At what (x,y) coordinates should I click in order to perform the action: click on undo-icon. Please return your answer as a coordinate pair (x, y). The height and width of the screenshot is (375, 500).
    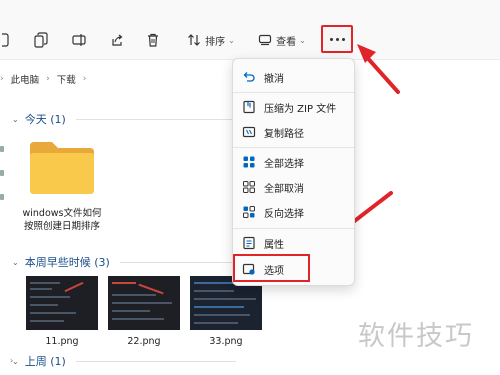
    Looking at the image, I should click on (249, 77).